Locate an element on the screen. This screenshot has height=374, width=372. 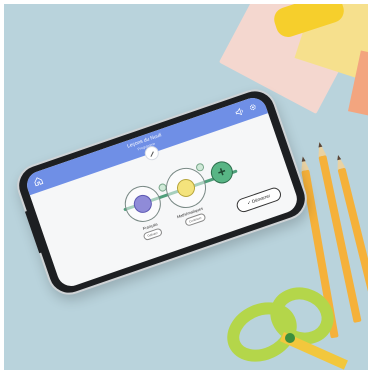
start-button: ✓ Démarrer is located at coordinates (258, 200).